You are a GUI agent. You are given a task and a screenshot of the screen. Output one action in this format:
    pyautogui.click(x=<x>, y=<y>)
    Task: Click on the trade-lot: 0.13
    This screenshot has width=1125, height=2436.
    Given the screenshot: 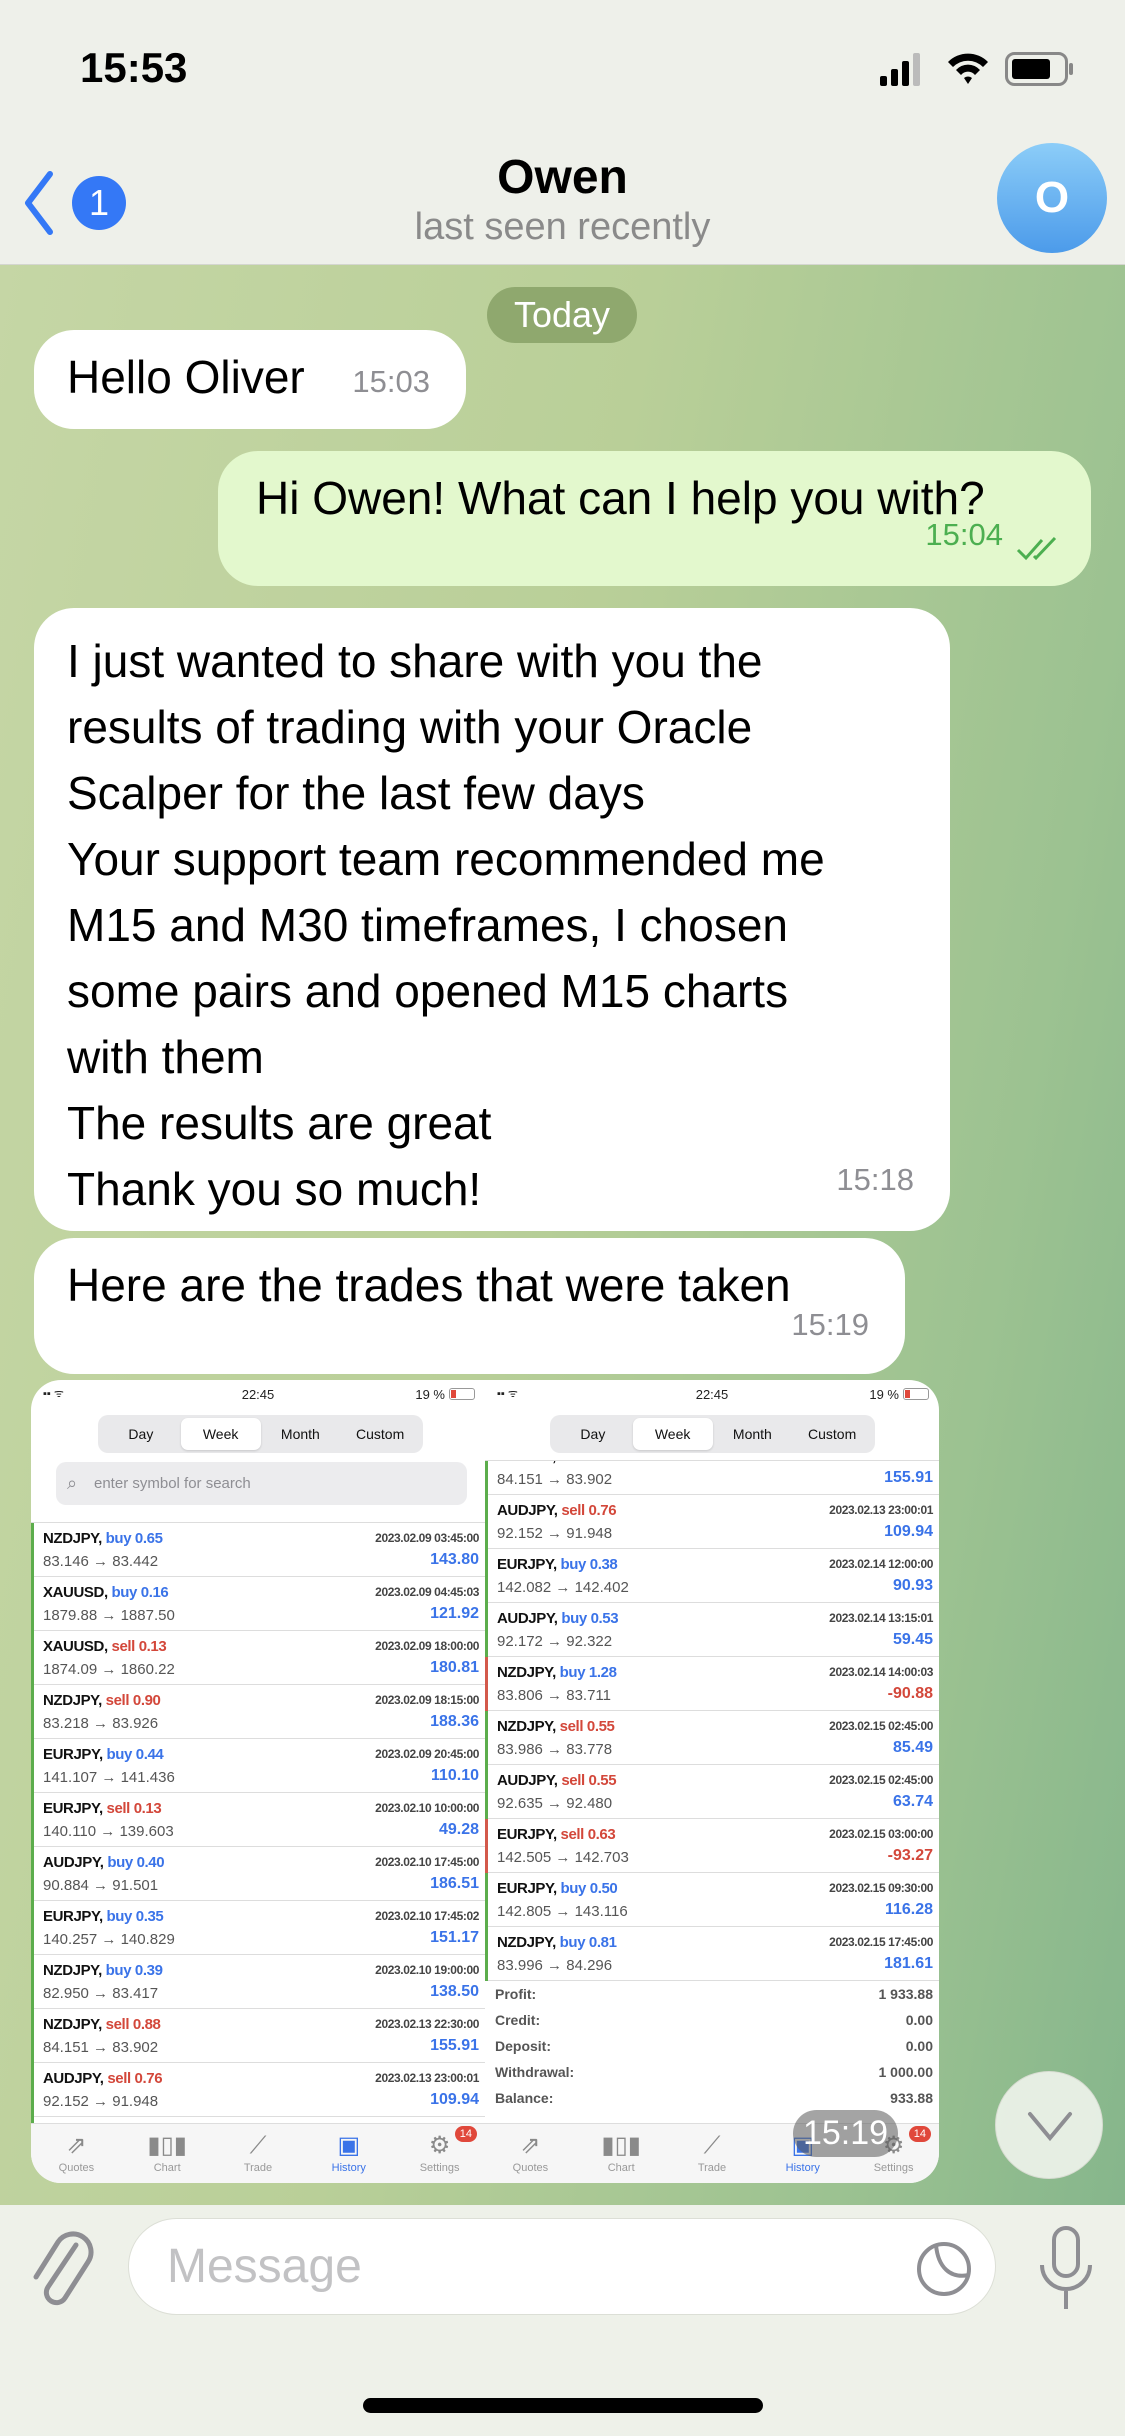 What is the action you would take?
    pyautogui.click(x=147, y=1808)
    